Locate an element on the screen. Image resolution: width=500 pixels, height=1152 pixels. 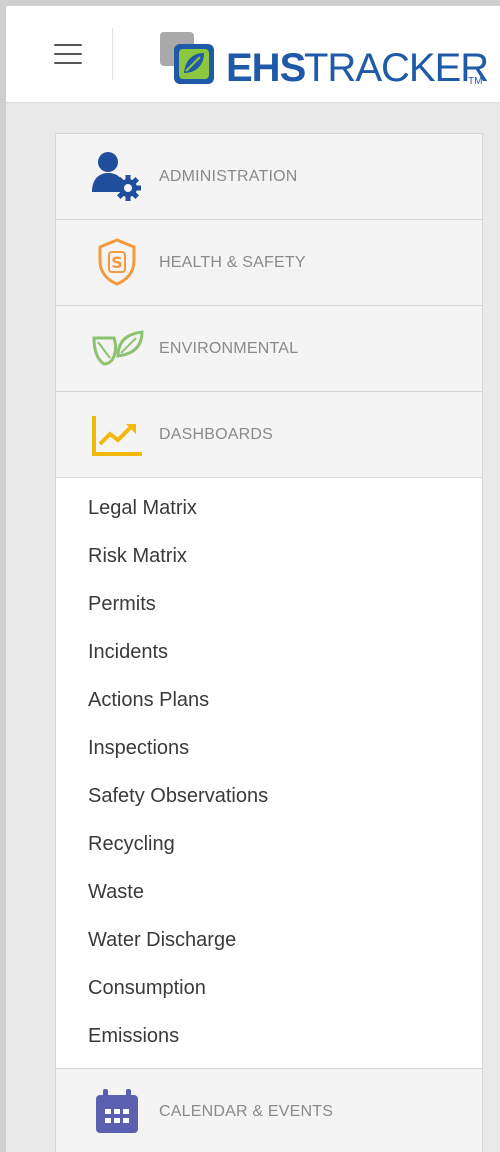
section-dashboards: DASHBOARDS is located at coordinates (269, 435).